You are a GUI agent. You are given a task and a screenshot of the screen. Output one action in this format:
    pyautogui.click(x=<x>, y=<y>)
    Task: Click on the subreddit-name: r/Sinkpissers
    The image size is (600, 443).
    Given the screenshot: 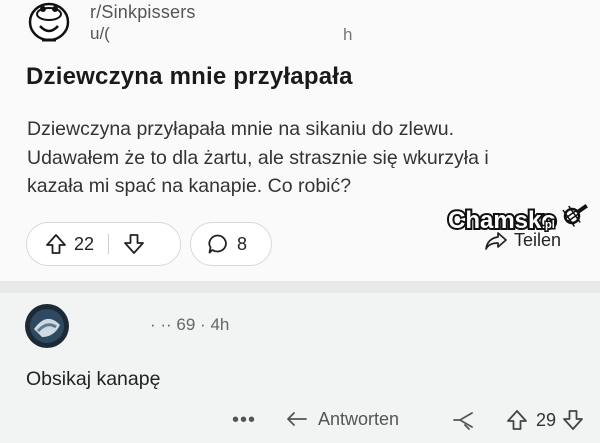 What is the action you would take?
    pyautogui.click(x=143, y=12)
    